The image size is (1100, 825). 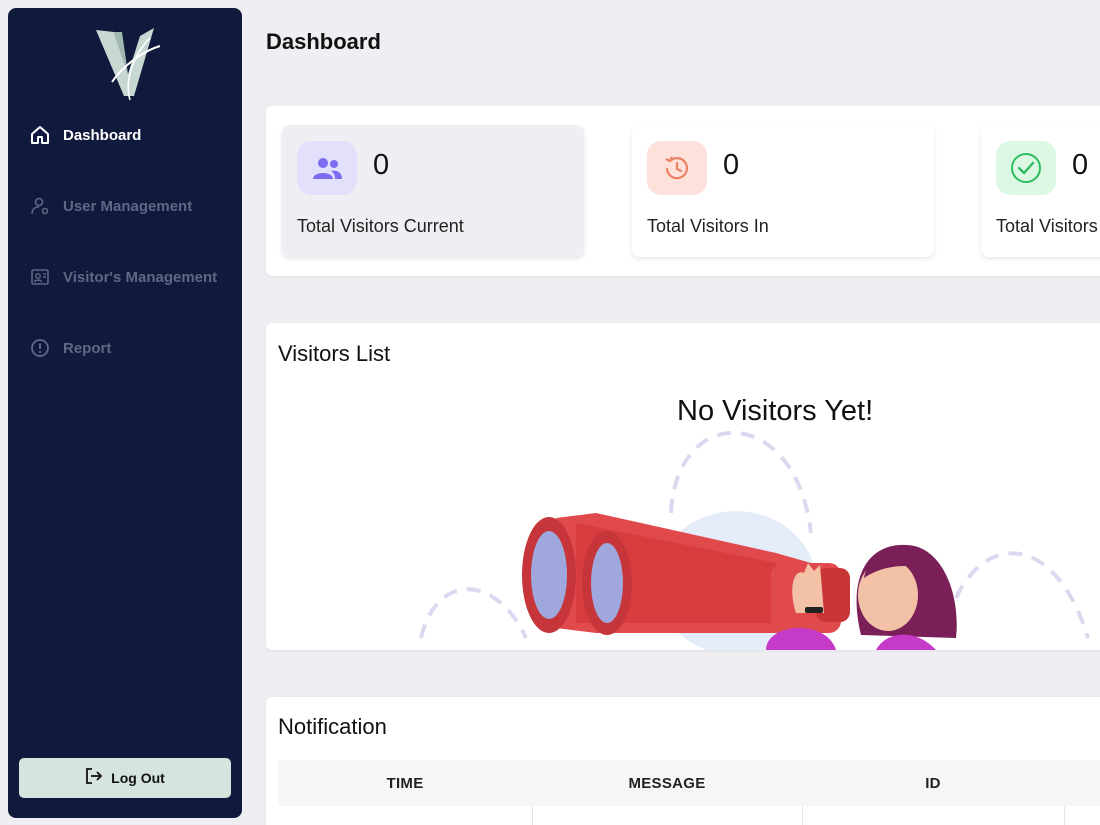 I want to click on notification-title: Notification, so click(x=332, y=726).